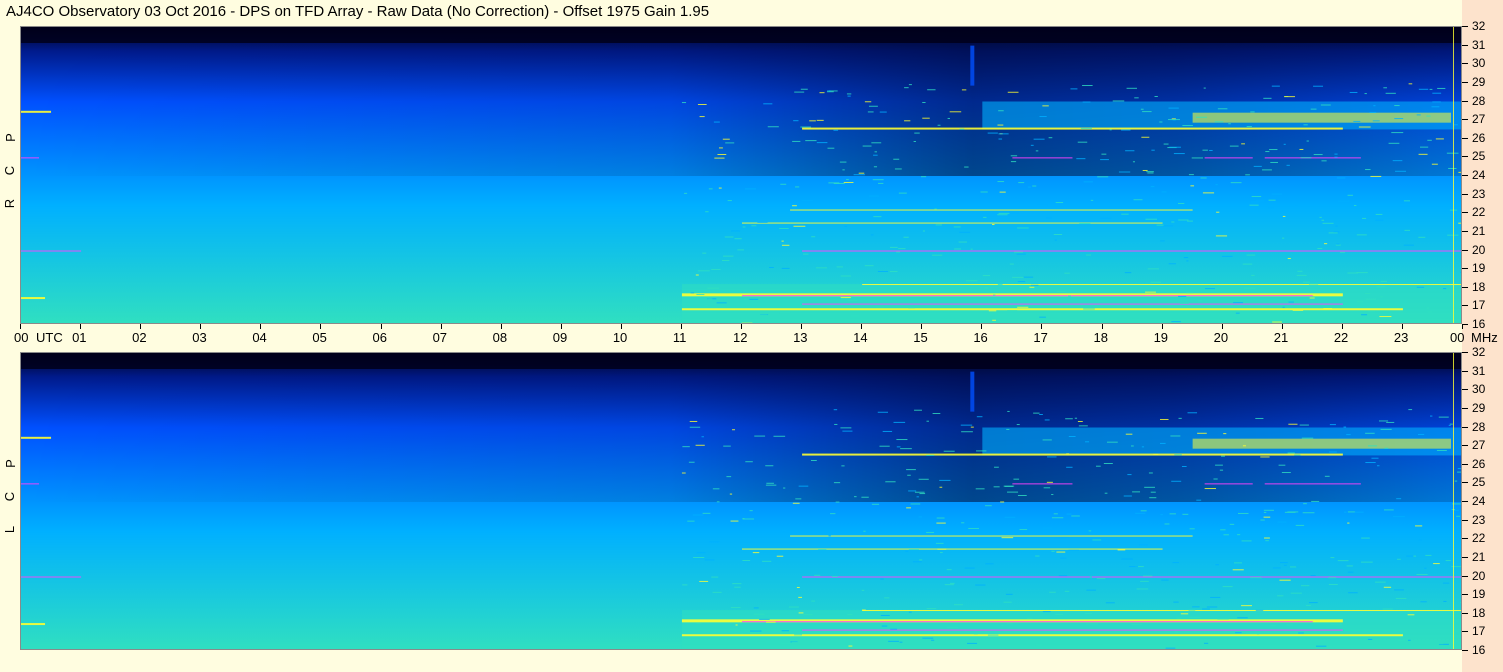 Image resolution: width=1503 pixels, height=672 pixels. I want to click on lcp-polarization-label: P C L, so click(10, 496).